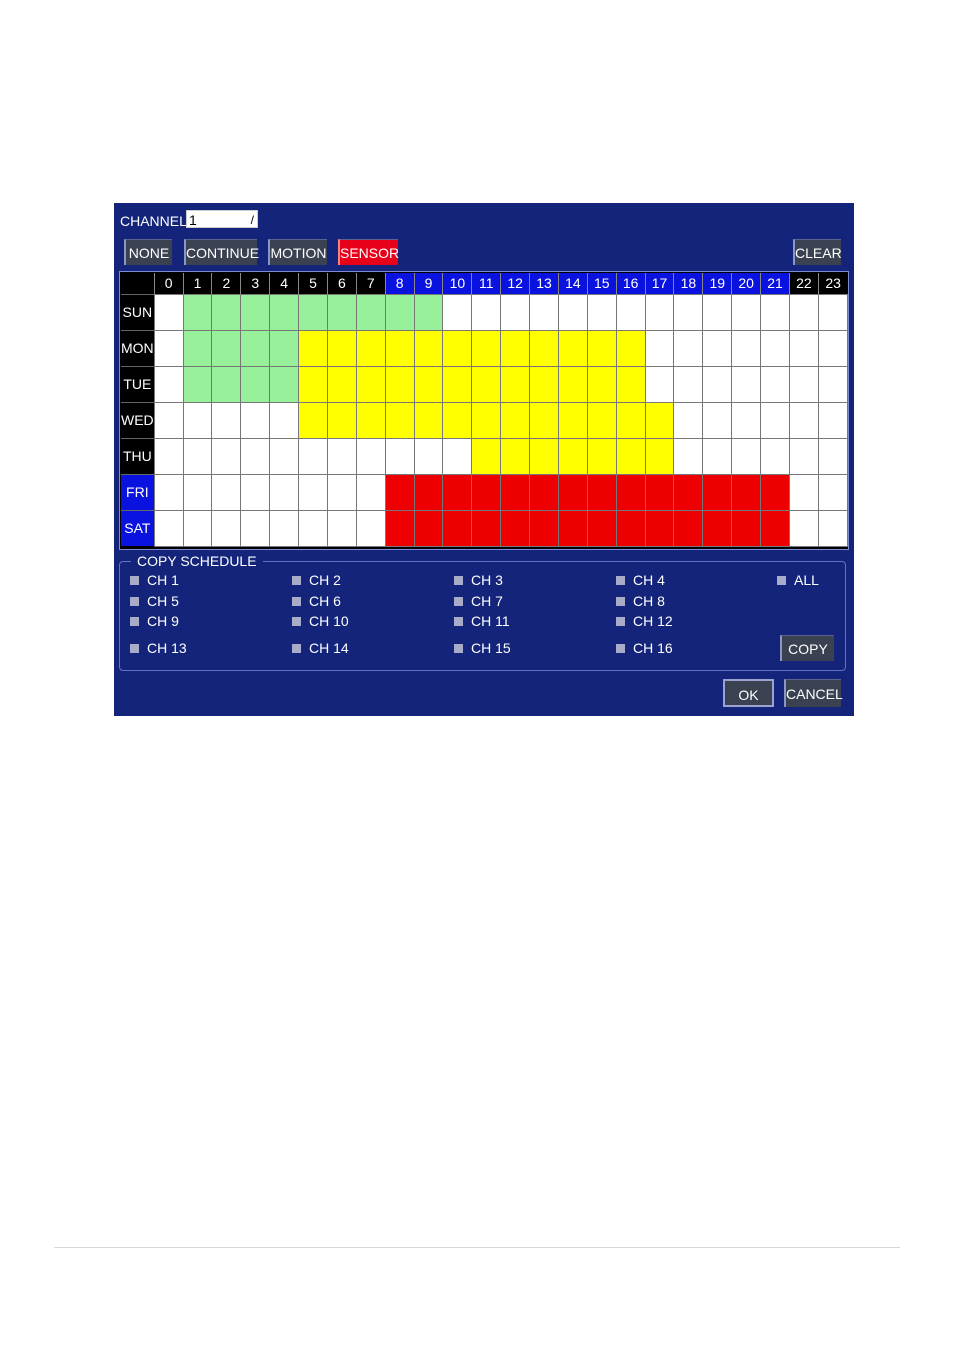 The width and height of the screenshot is (954, 1350). I want to click on checkbox-ch-15: CH 15, so click(482, 648).